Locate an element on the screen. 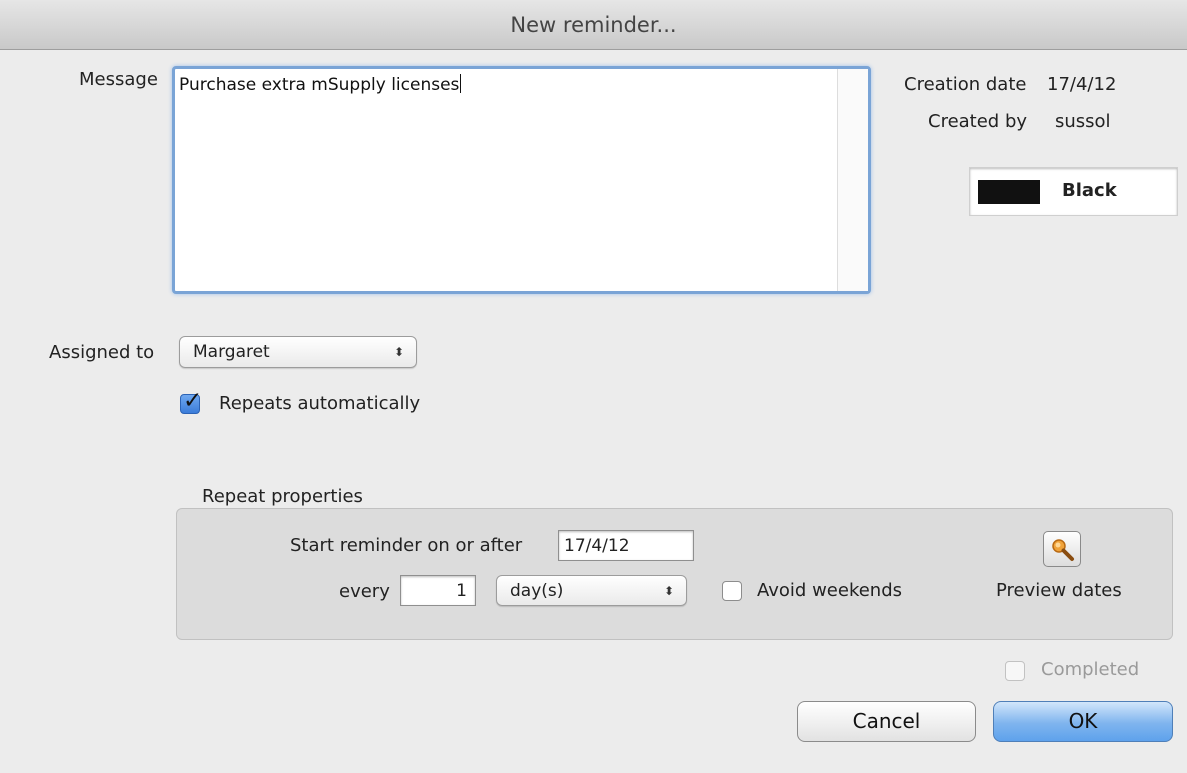 The height and width of the screenshot is (773, 1187). magnifier-icon is located at coordinates (1063, 550).